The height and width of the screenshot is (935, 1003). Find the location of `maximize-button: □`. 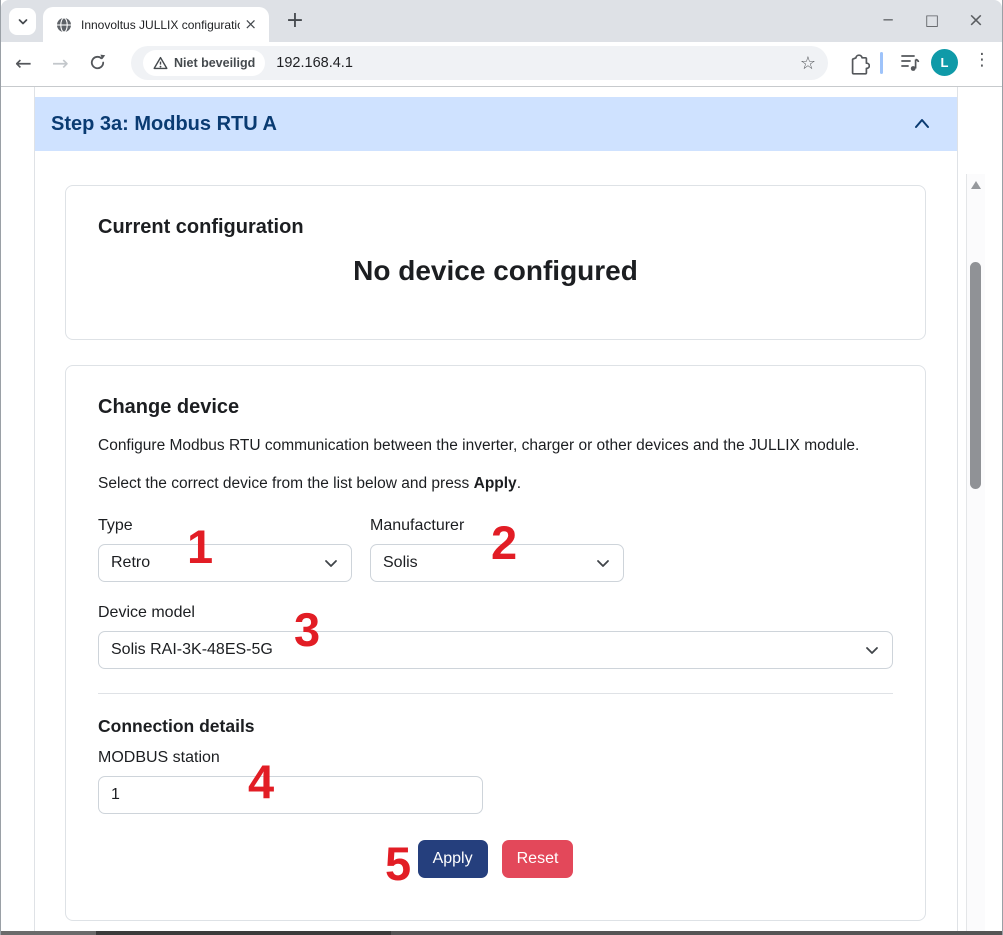

maximize-button: □ is located at coordinates (932, 20).